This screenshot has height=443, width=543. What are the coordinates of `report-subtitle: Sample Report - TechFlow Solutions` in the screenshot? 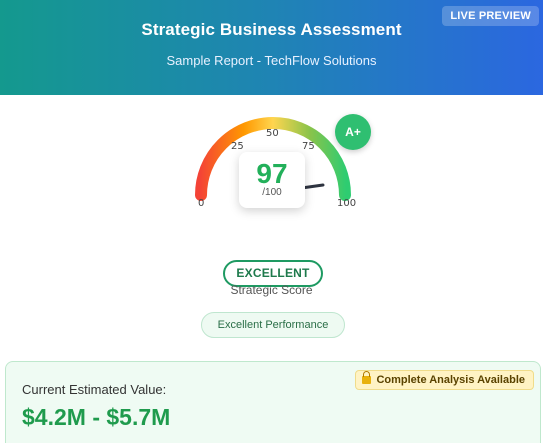 It's located at (271, 60).